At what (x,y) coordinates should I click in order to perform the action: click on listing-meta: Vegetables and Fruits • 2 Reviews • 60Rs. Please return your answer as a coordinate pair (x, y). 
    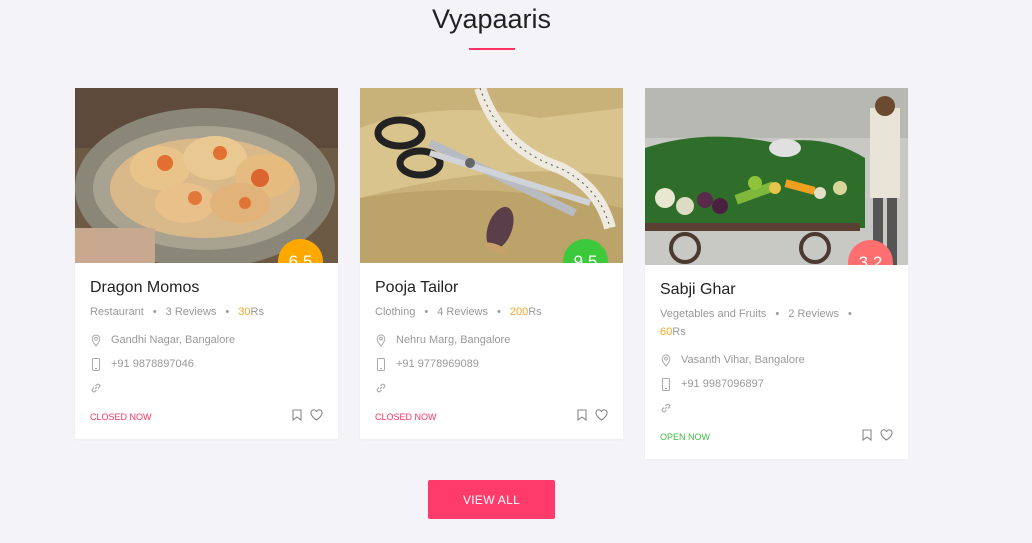
    Looking at the image, I should click on (776, 323).